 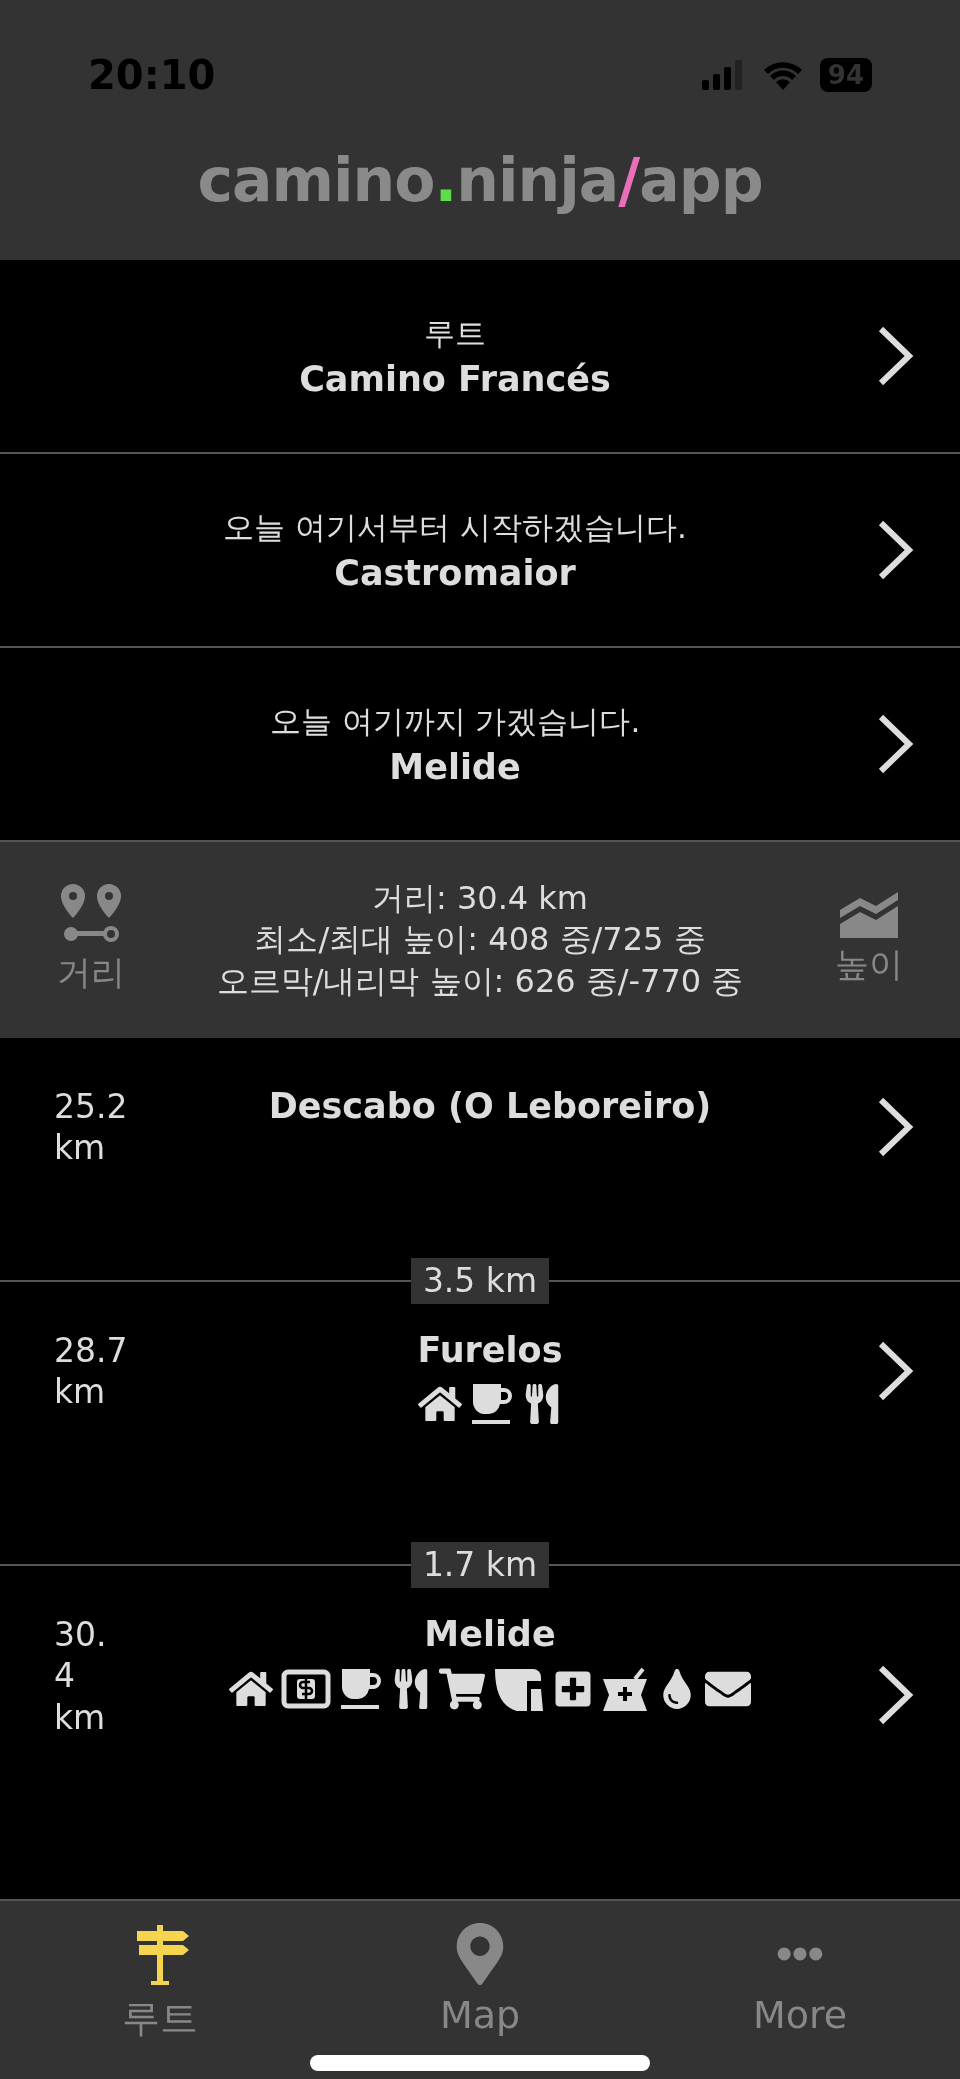 What do you see at coordinates (480, 1281) in the screenshot?
I see `segment-distance: 3.5 km` at bounding box center [480, 1281].